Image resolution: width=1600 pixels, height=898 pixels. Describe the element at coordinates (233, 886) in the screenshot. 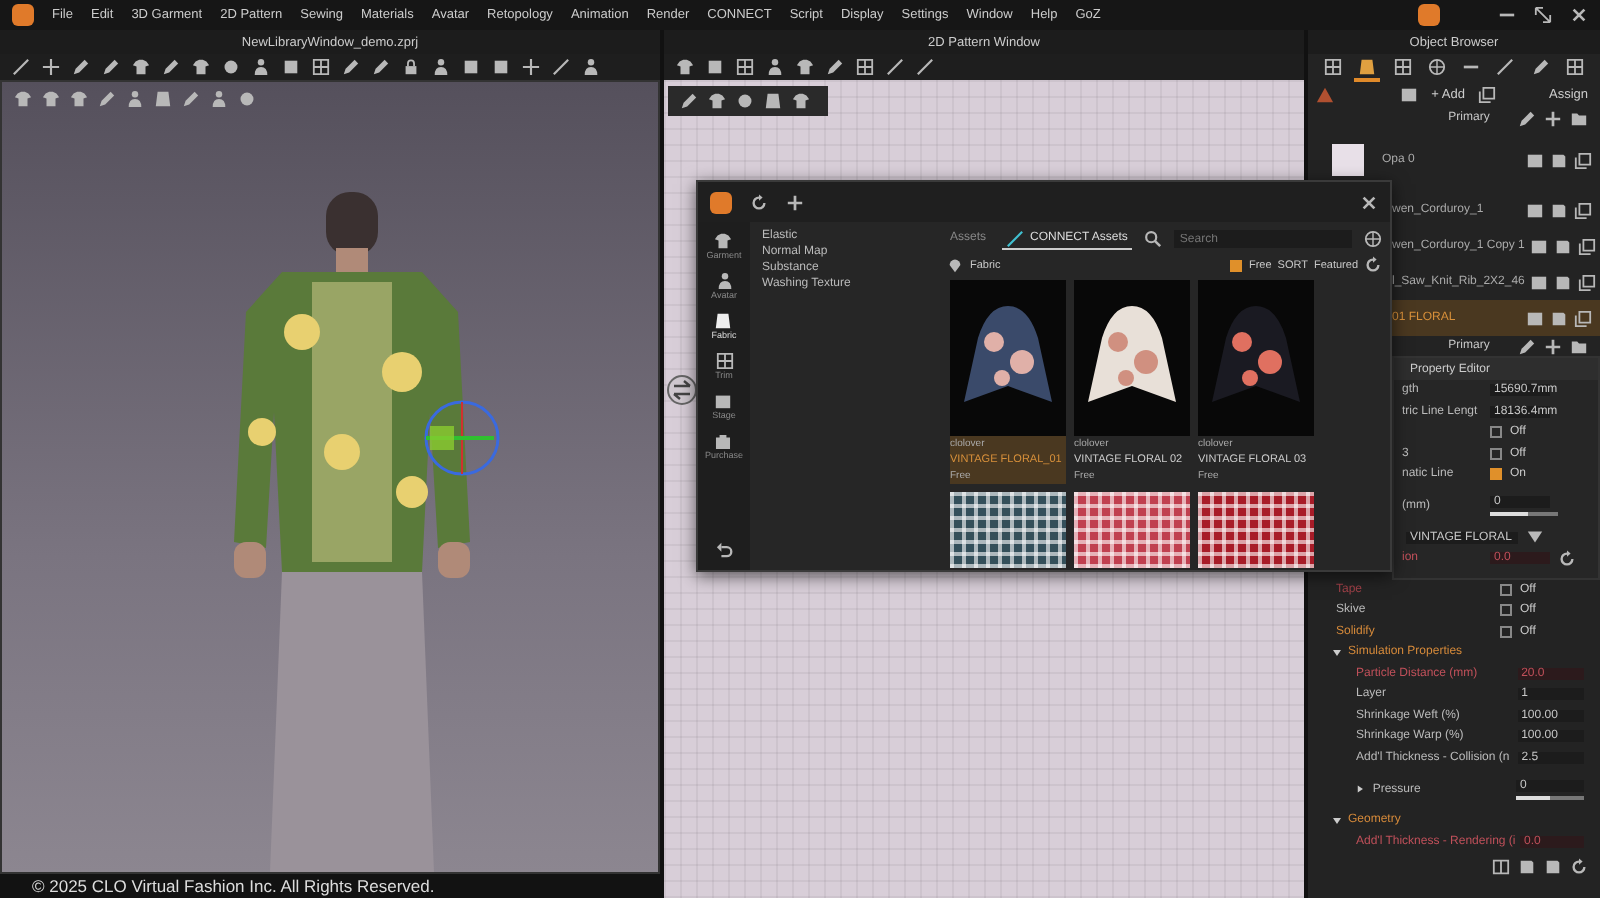

I see `copyright-text: © 2025 CLO Virtual Fashion Inc. All Rights Reserved.` at that location.